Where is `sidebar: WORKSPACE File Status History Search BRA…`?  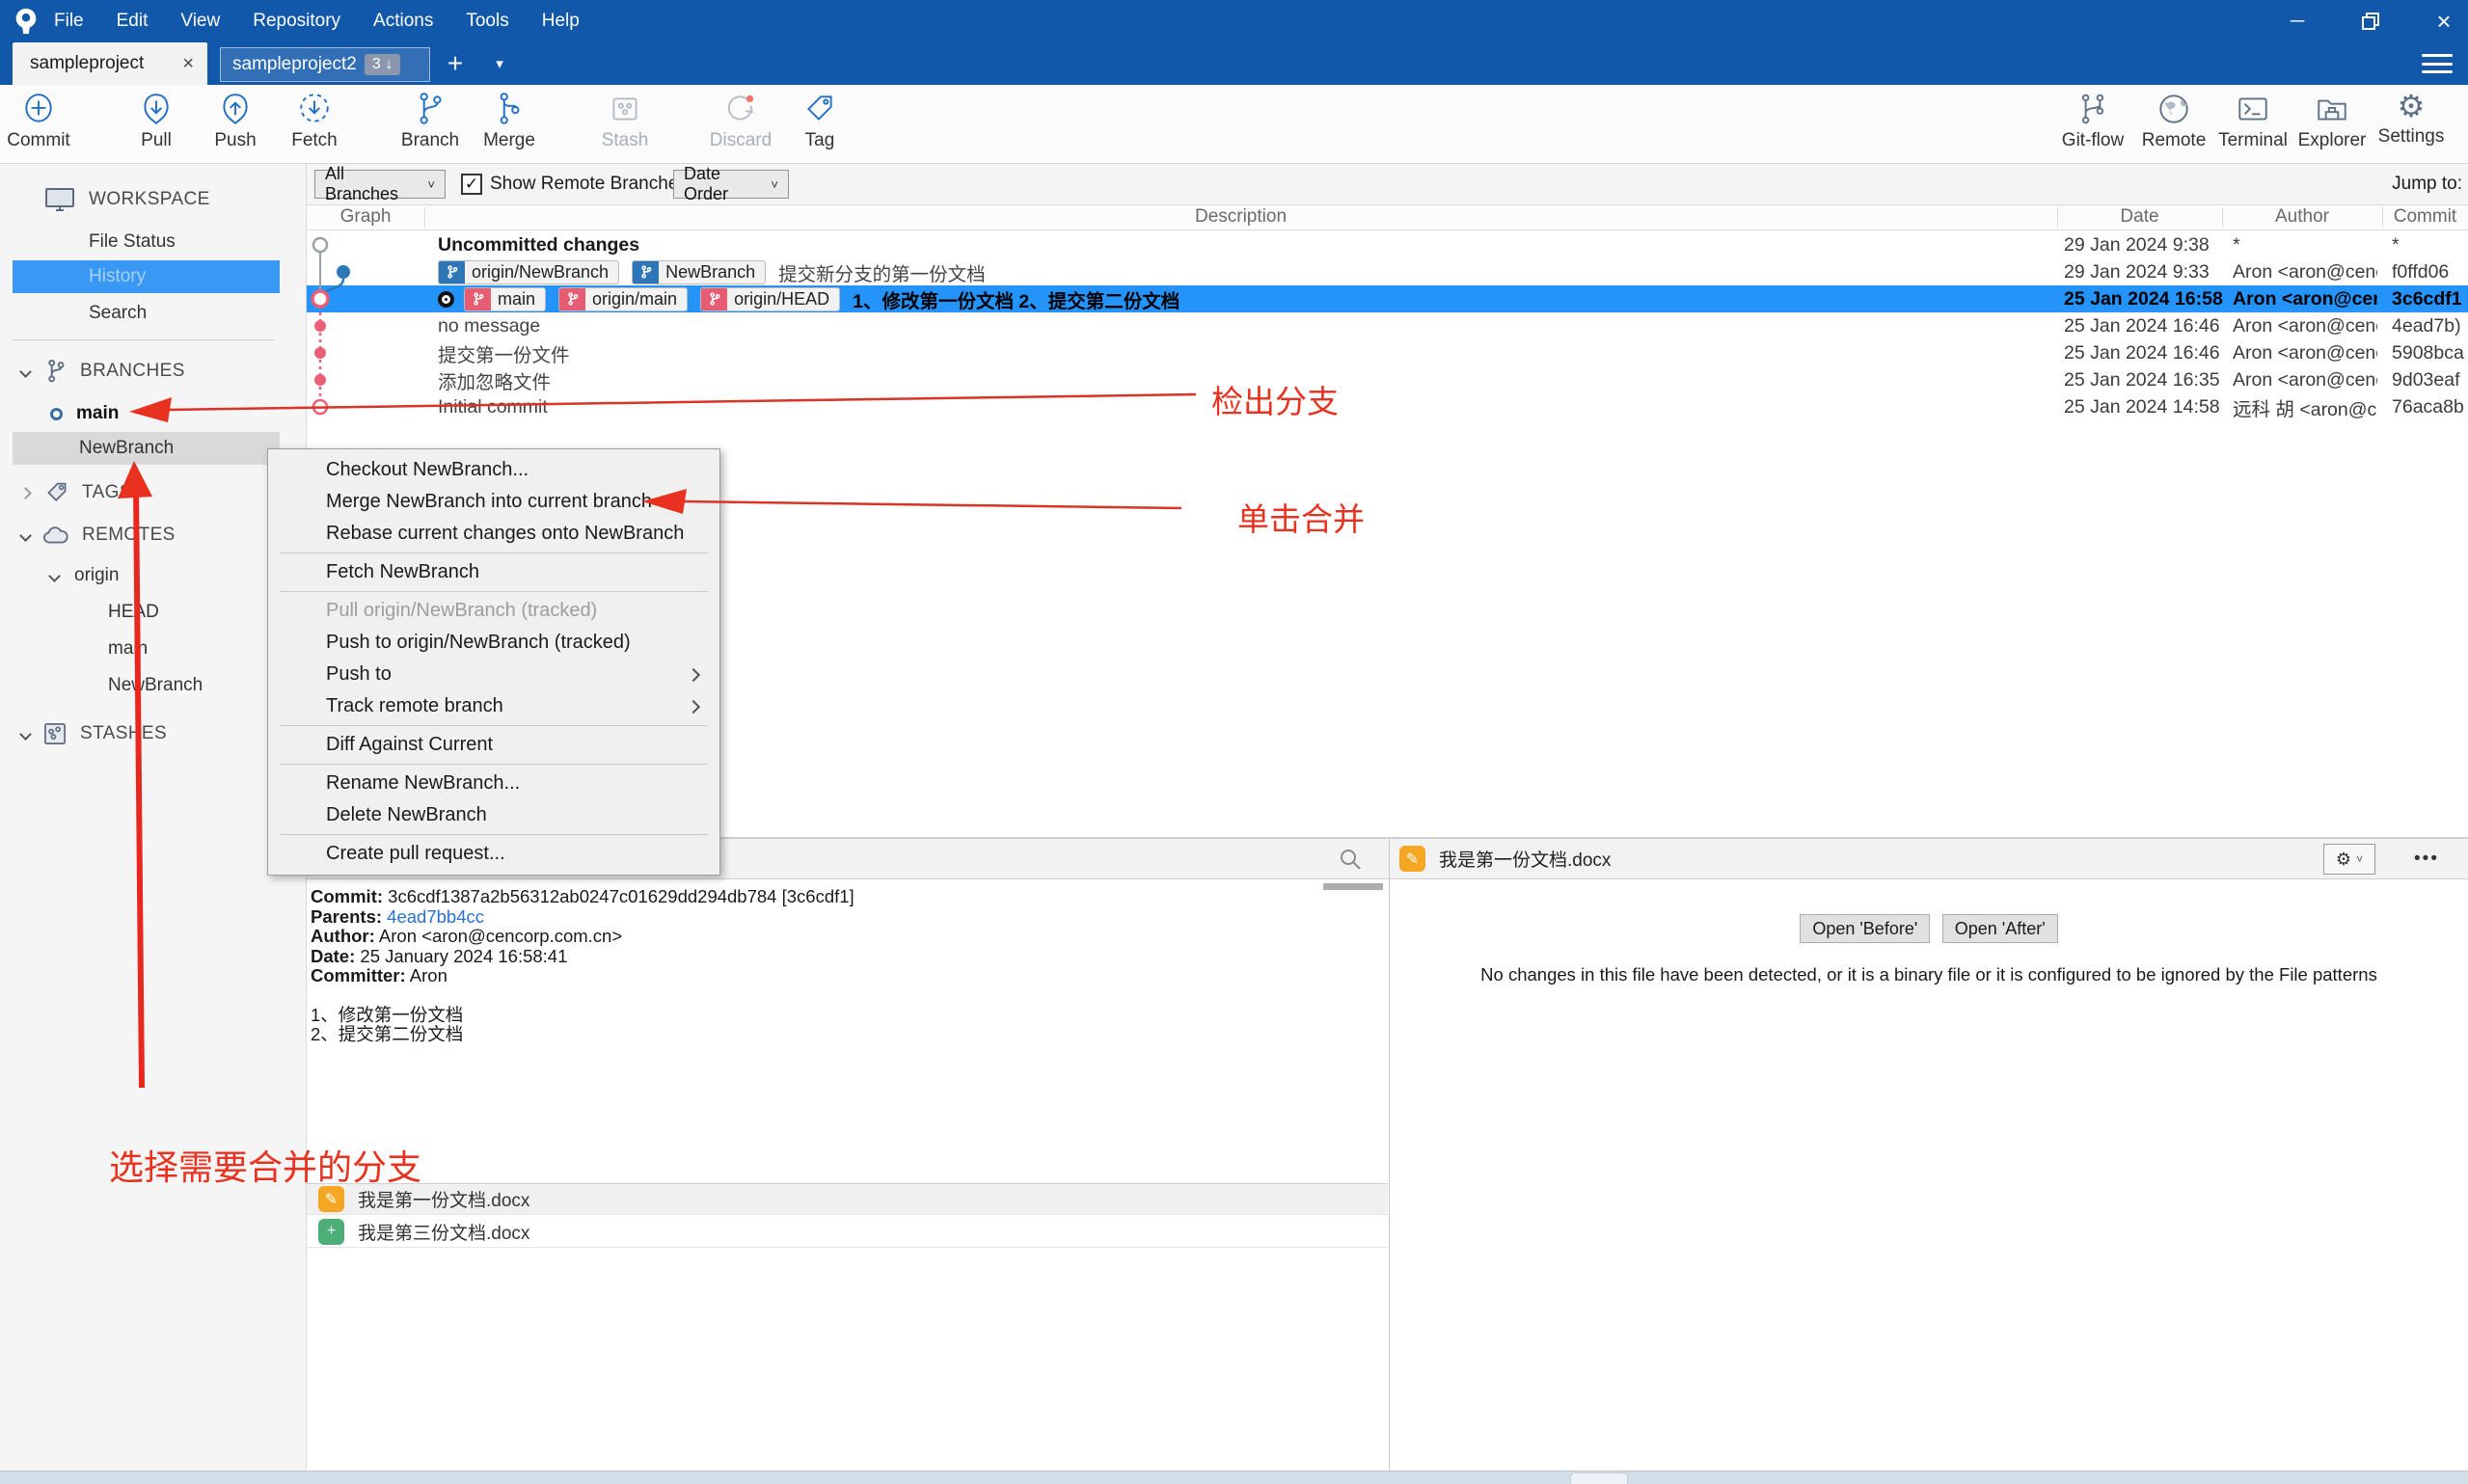
sidebar: WORKSPACE File Status History Search BRA… is located at coordinates (153, 817).